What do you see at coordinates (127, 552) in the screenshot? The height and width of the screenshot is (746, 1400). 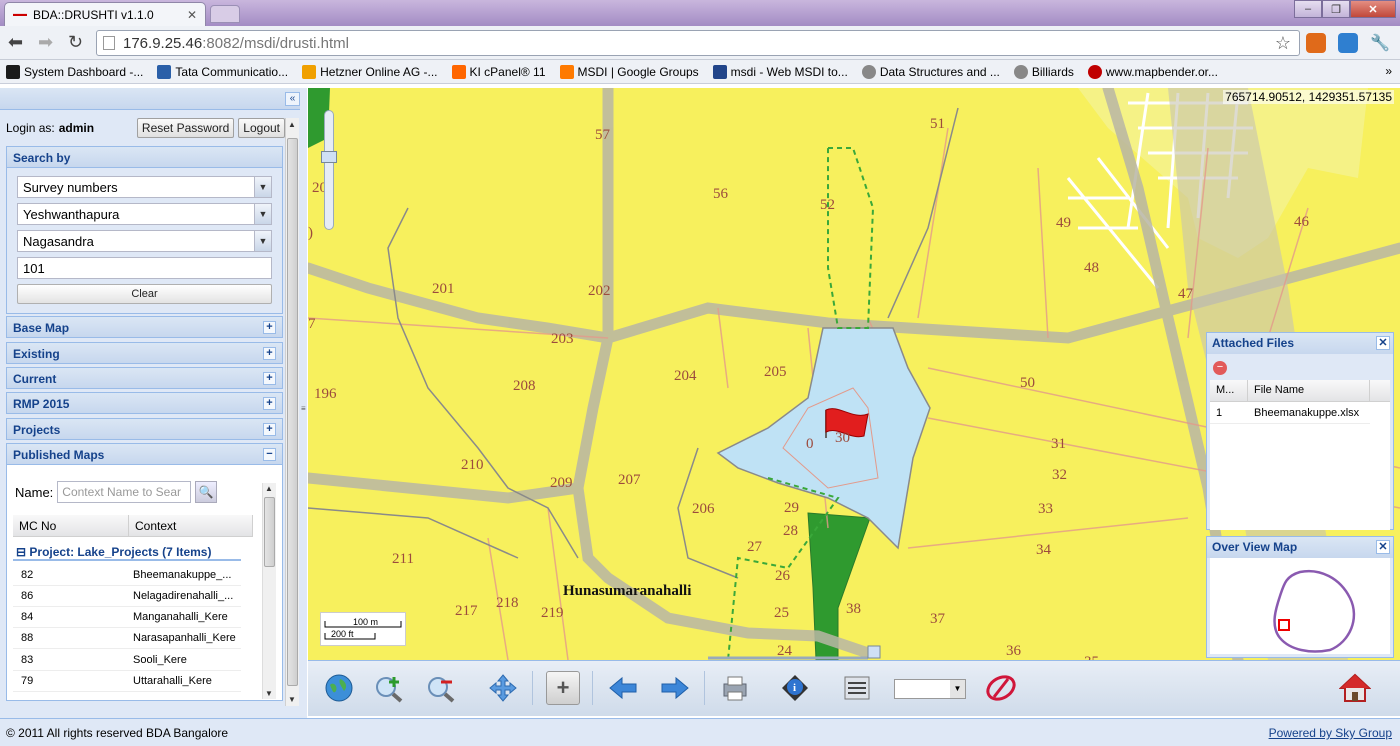 I see `group-row: ⊟ Project: Lake_Projects (7 Items)` at bounding box center [127, 552].